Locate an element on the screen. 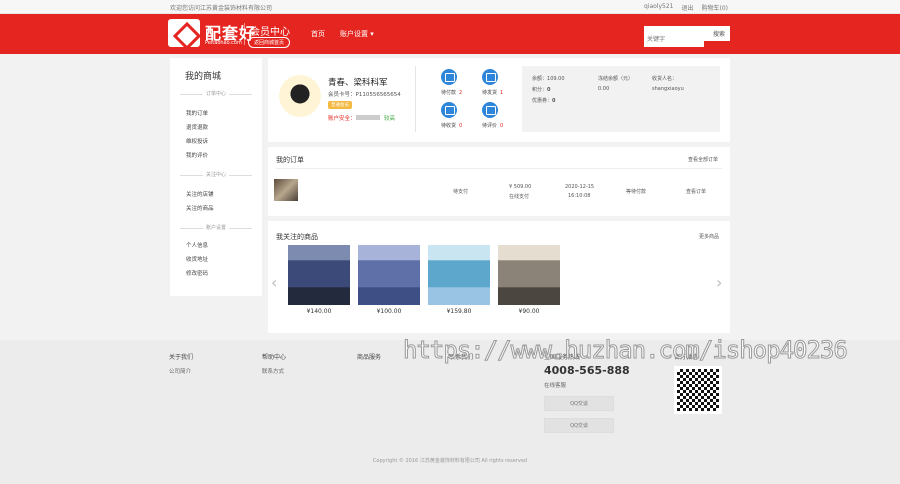  favorite-product-price: ¥159.80 is located at coordinates (459, 311).